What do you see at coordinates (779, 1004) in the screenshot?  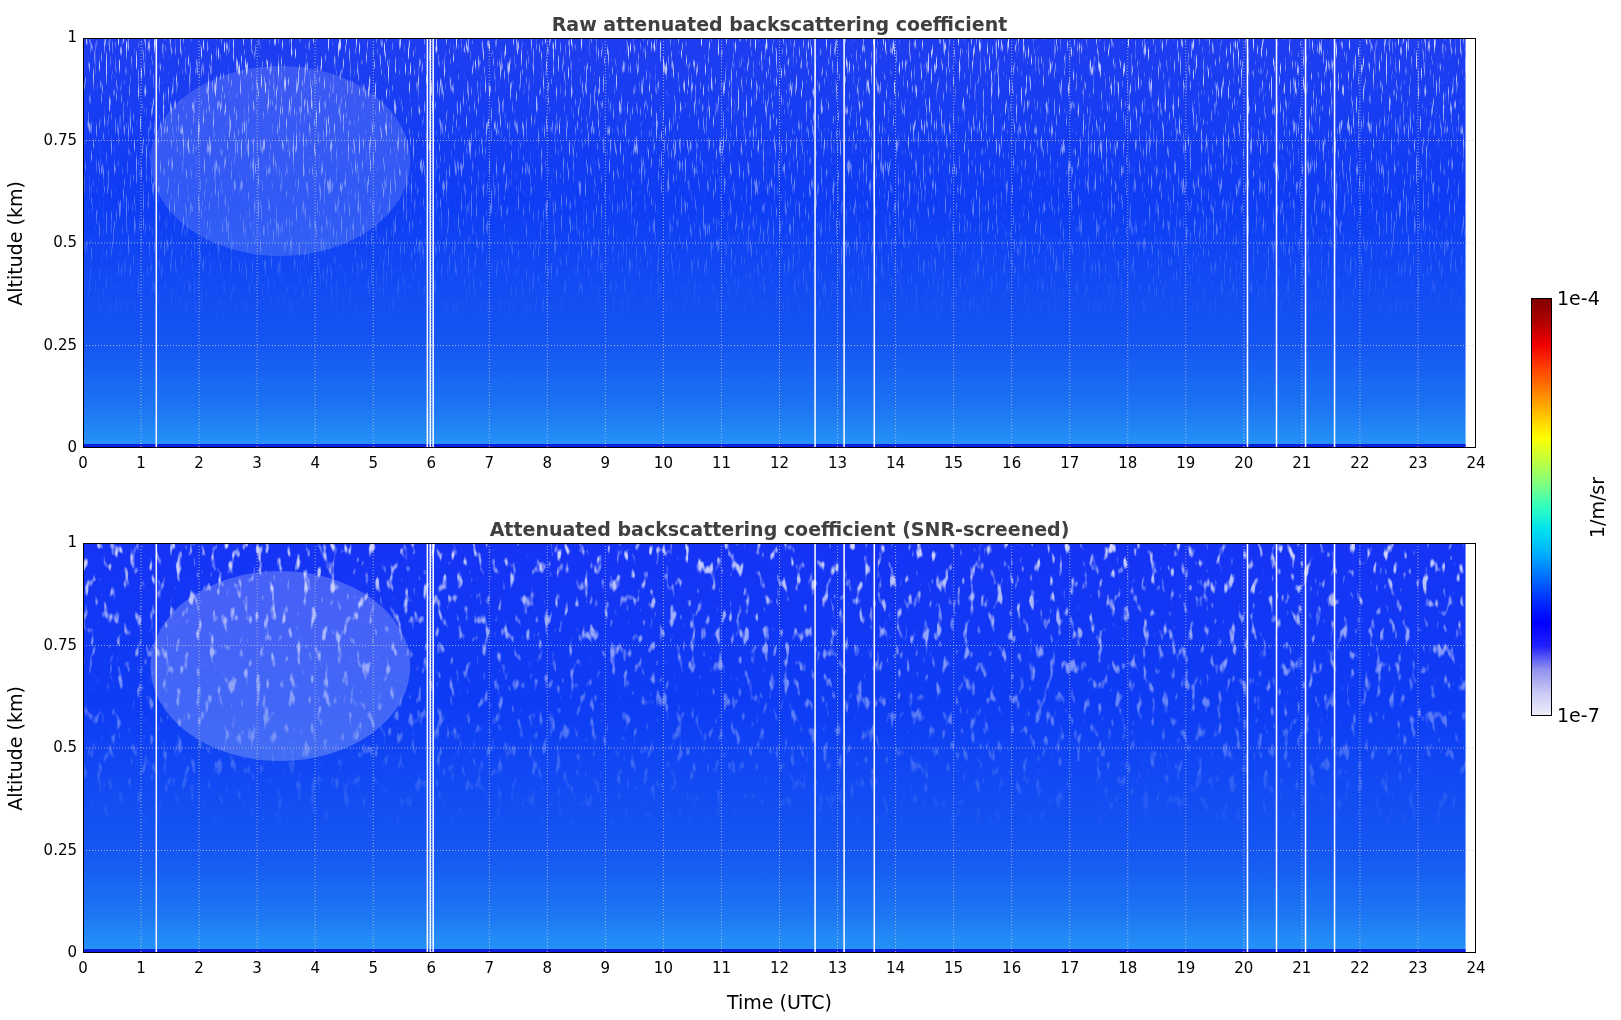 I see `axis-label: Time (UTC)` at bounding box center [779, 1004].